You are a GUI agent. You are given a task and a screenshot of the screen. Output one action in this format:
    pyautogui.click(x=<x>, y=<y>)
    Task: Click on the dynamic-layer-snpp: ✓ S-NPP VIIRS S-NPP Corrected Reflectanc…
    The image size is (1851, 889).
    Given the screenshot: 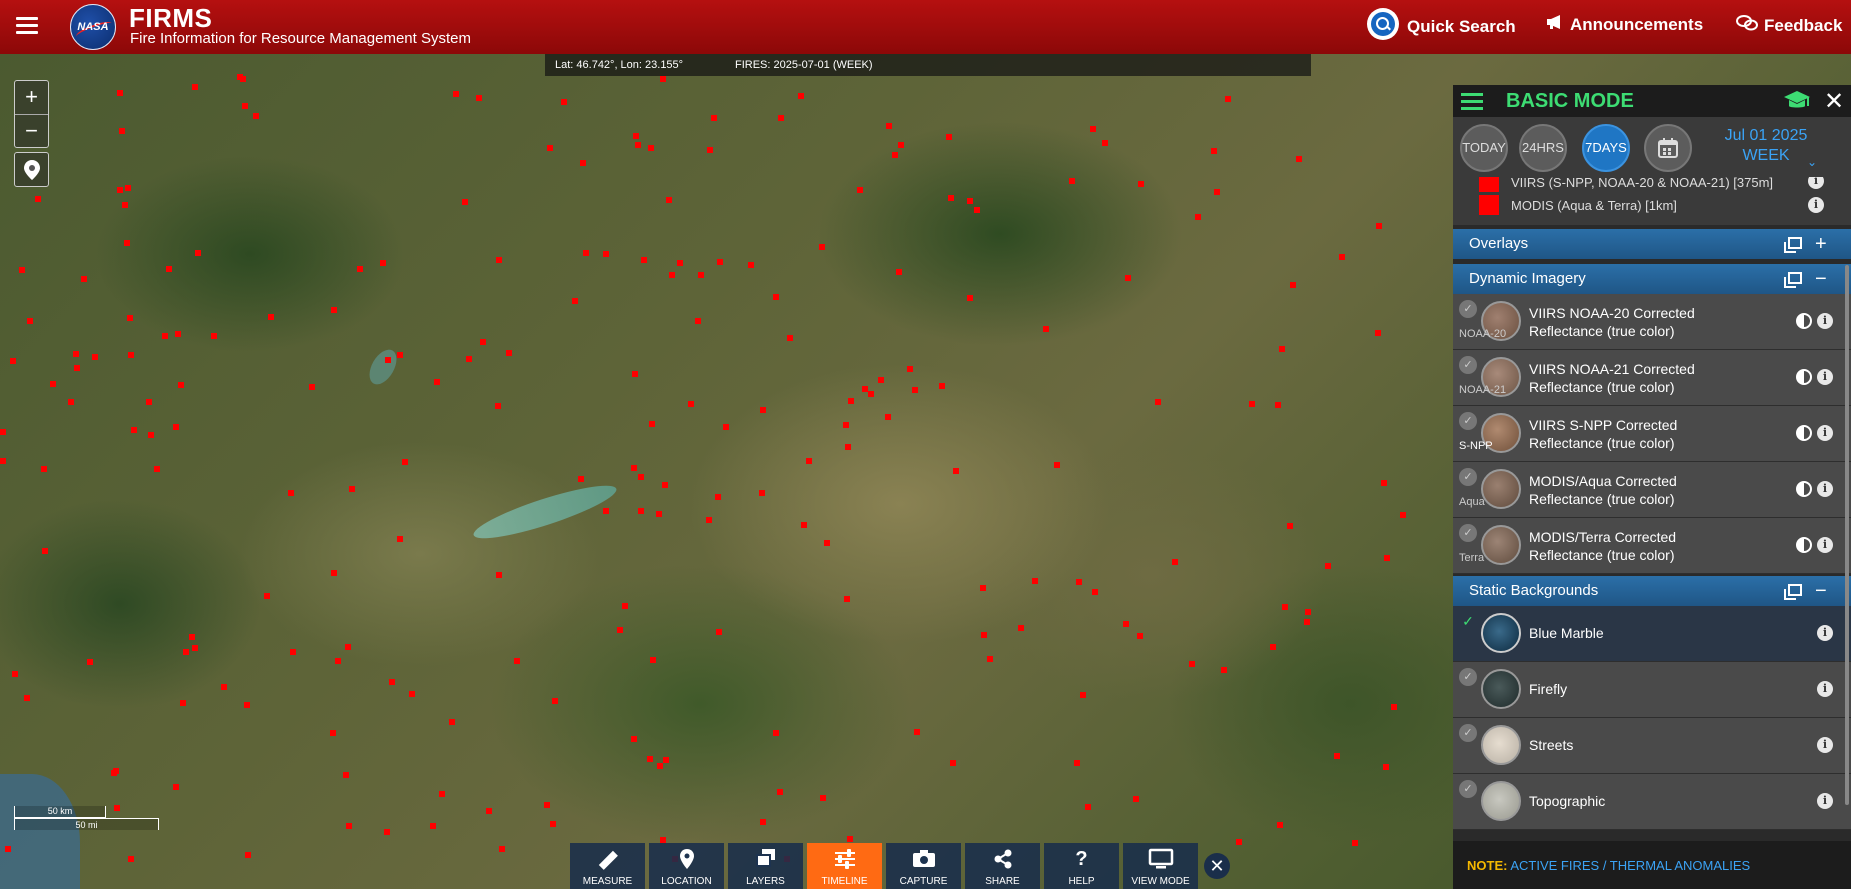 What is the action you would take?
    pyautogui.click(x=1652, y=434)
    